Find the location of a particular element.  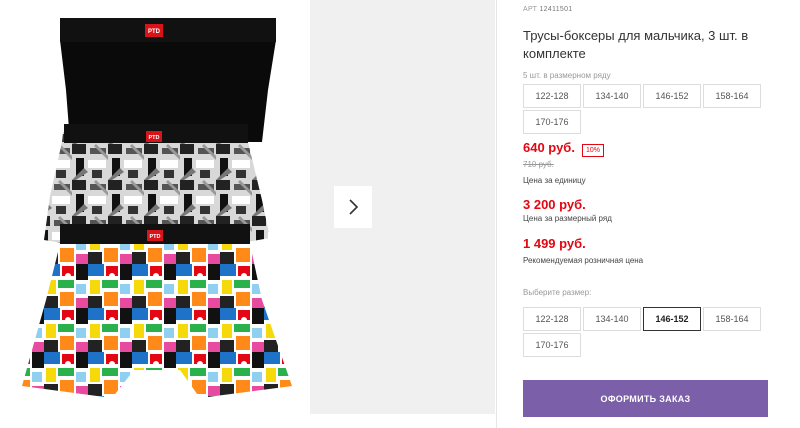

size-option: 134-140 is located at coordinates (612, 319).